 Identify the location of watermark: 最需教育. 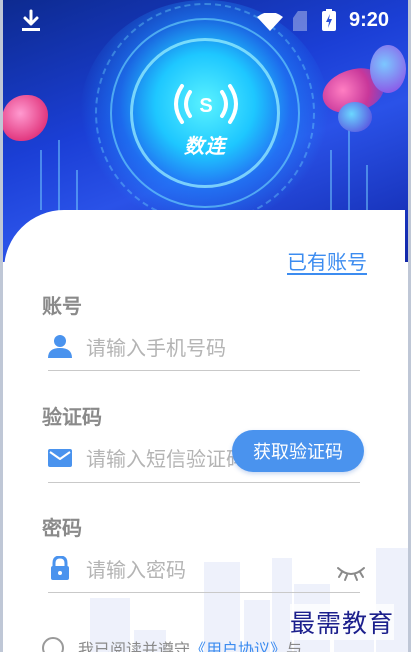
(342, 622).